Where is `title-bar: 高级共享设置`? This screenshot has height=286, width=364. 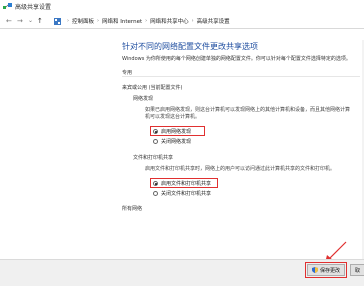
title-bar: 高级共享设置 is located at coordinates (182, 7).